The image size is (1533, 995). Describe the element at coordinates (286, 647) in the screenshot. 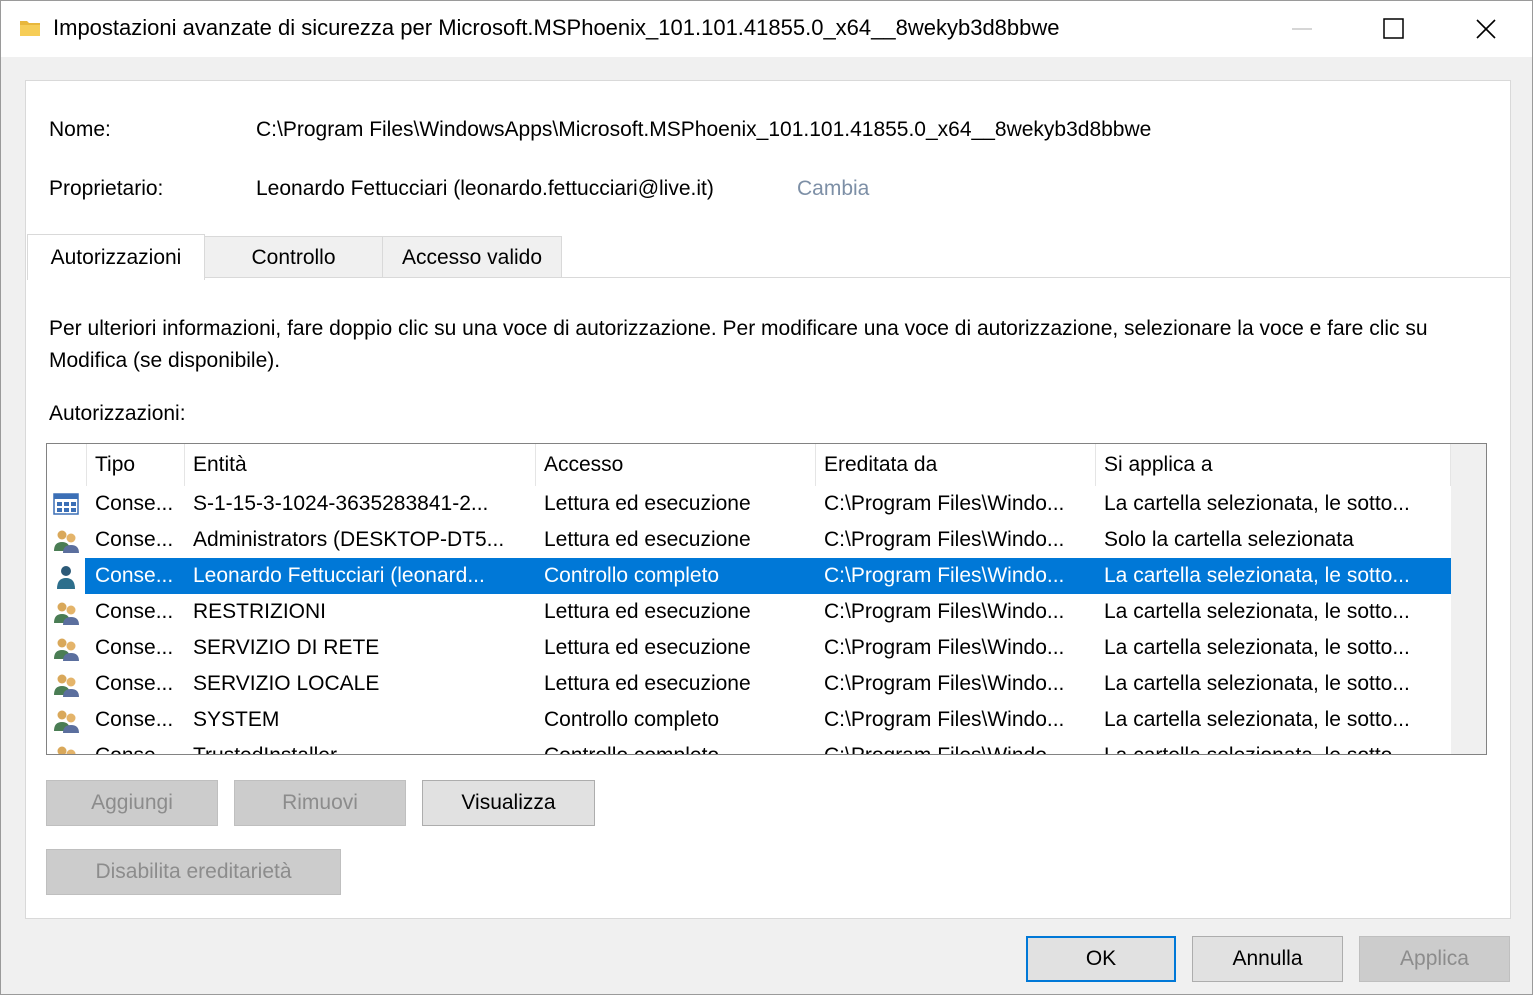

I see `cell-entita: SERVIZIO DI RETE` at that location.